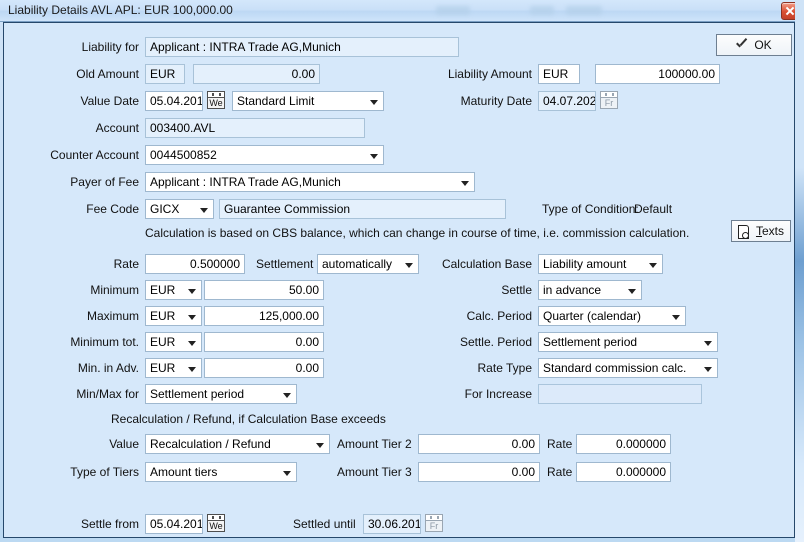 Image resolution: width=804 pixels, height=542 pixels. I want to click on payer-of-fee-combo: Applicant : INTRA Trade AG,Munich, so click(310, 182).